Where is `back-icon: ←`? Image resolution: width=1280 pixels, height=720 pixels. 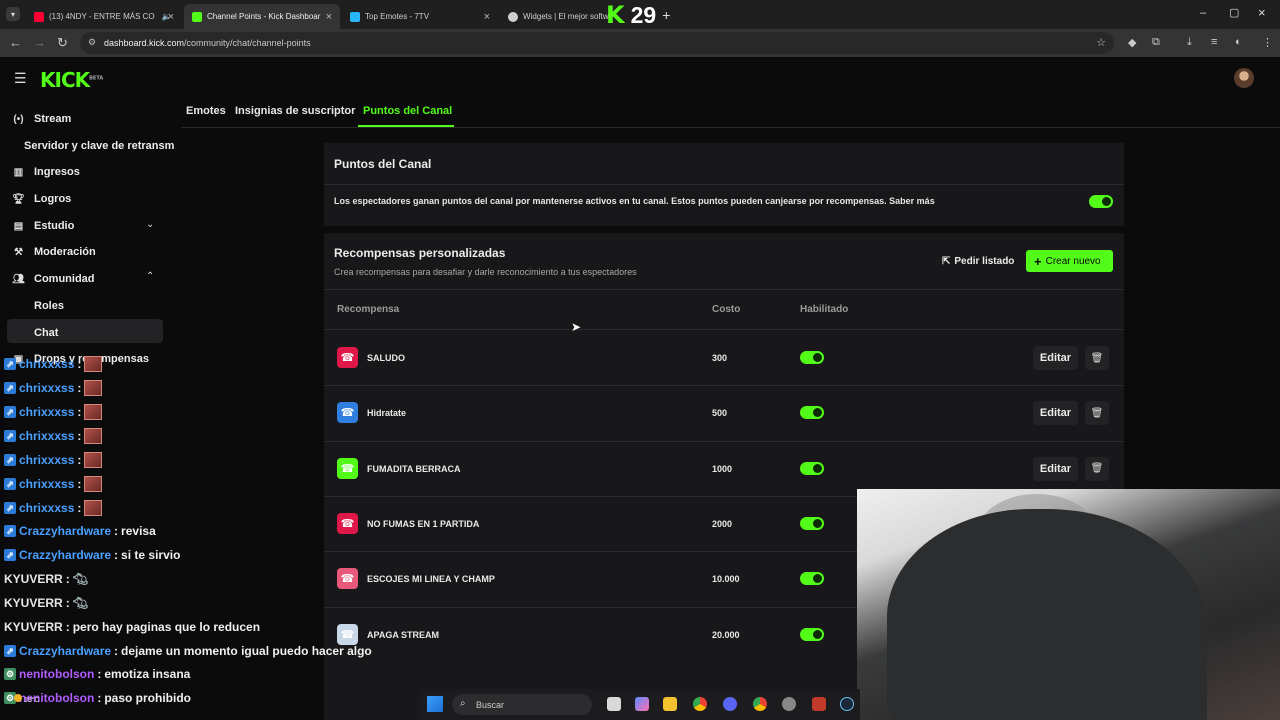
back-icon: ← is located at coordinates (15, 42).